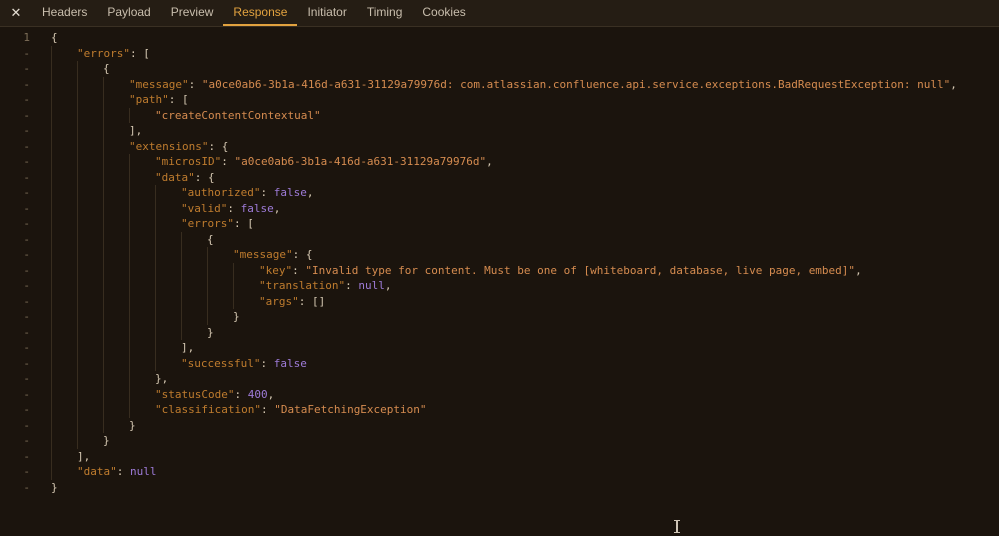 This screenshot has width=999, height=536. What do you see at coordinates (443, 13) in the screenshot?
I see `tab-cookies: Cookies` at bounding box center [443, 13].